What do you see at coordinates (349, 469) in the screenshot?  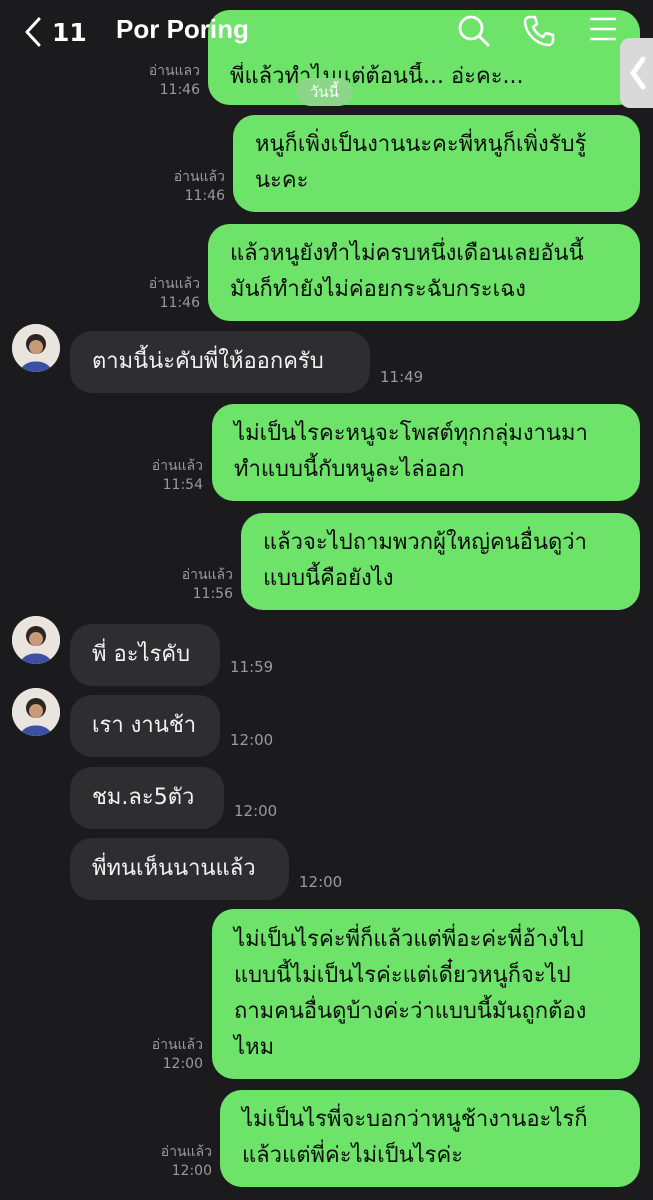 I see `message-text-line: ทำแบบนี้กับหนูละไล่ออก` at bounding box center [349, 469].